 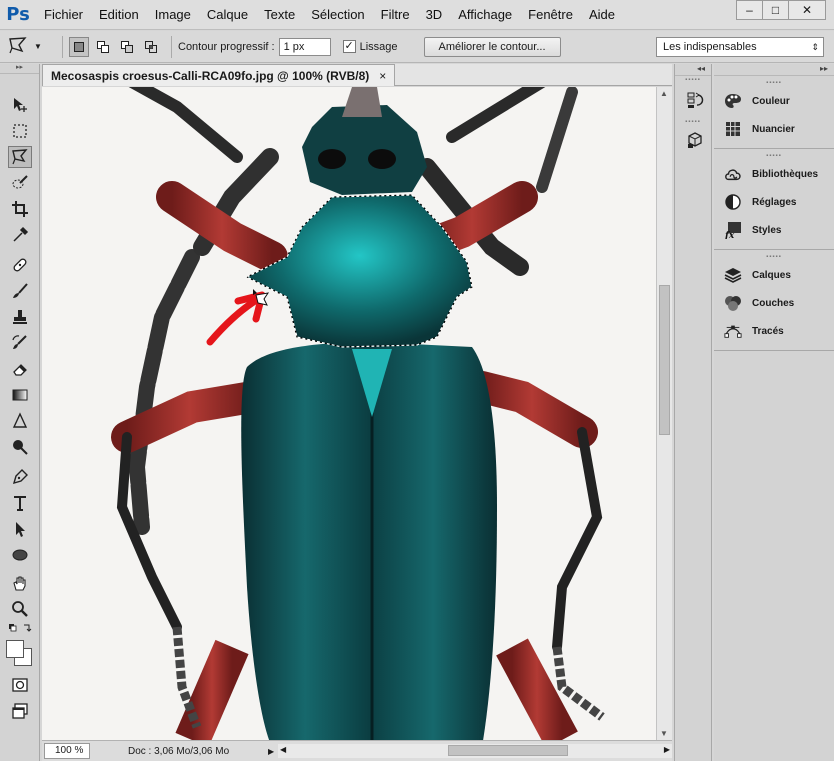 I want to click on hand-tool, so click(x=20, y=583).